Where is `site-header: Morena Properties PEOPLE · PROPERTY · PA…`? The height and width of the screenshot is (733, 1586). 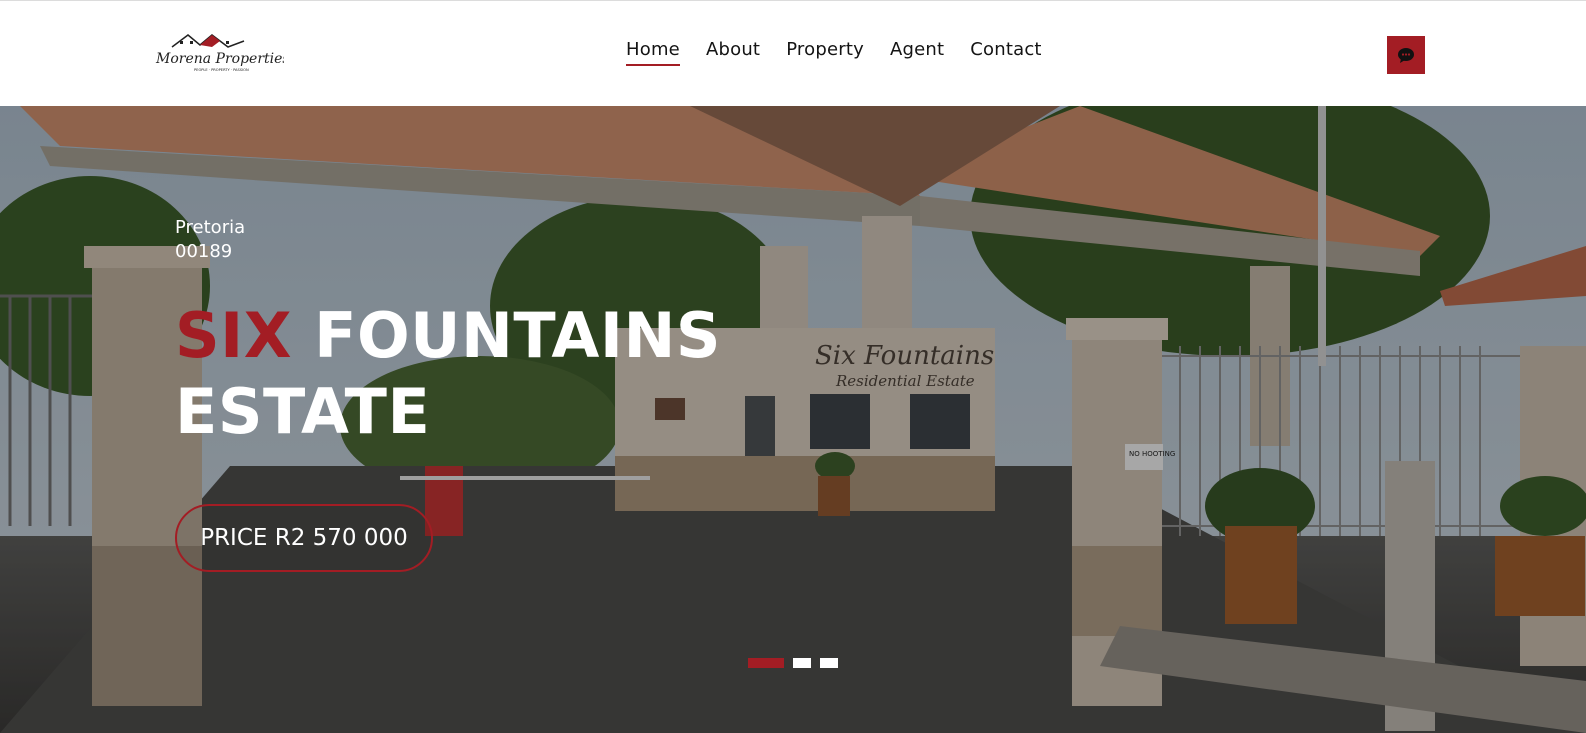 site-header: Morena Properties PEOPLE · PROPERTY · PA… is located at coordinates (793, 53).